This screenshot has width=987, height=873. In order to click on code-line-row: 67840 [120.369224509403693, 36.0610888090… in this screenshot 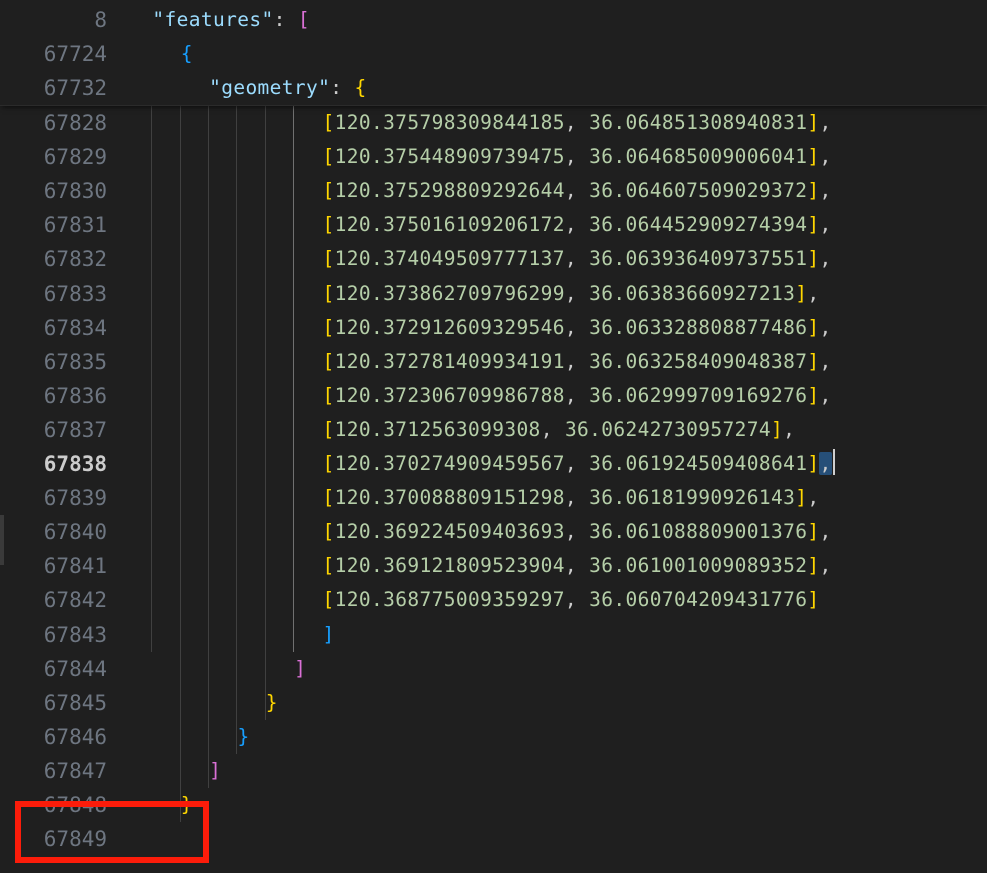, I will do `click(493, 532)`.